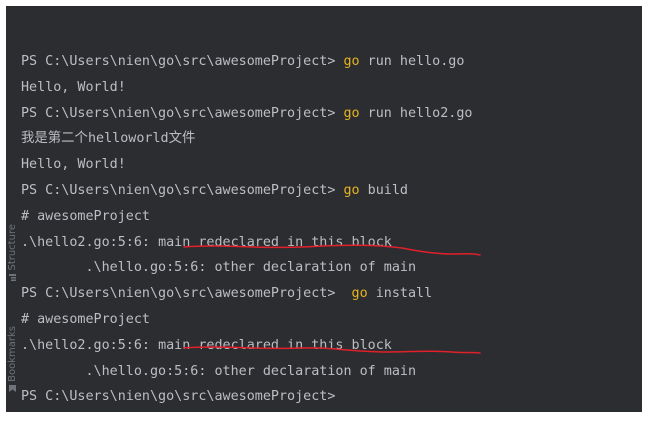 This screenshot has width=648, height=421. I want to click on terminal-line-5: Hello, World!, so click(331, 165).